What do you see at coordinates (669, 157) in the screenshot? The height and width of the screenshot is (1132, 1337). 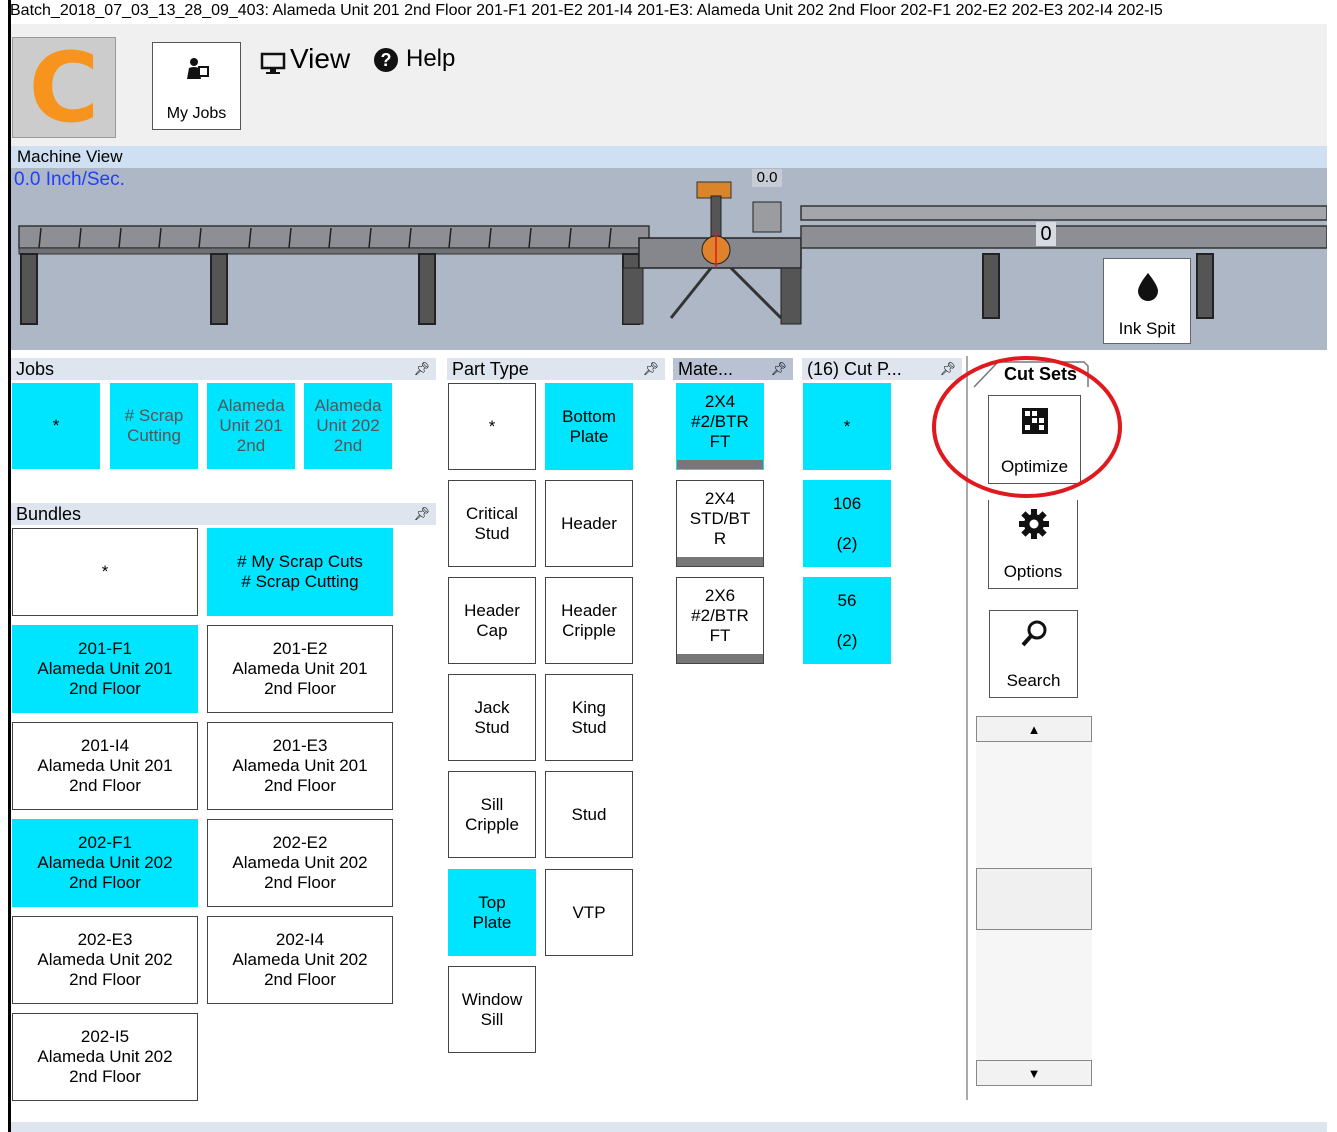 I see `machine-view-title: Machine View` at bounding box center [669, 157].